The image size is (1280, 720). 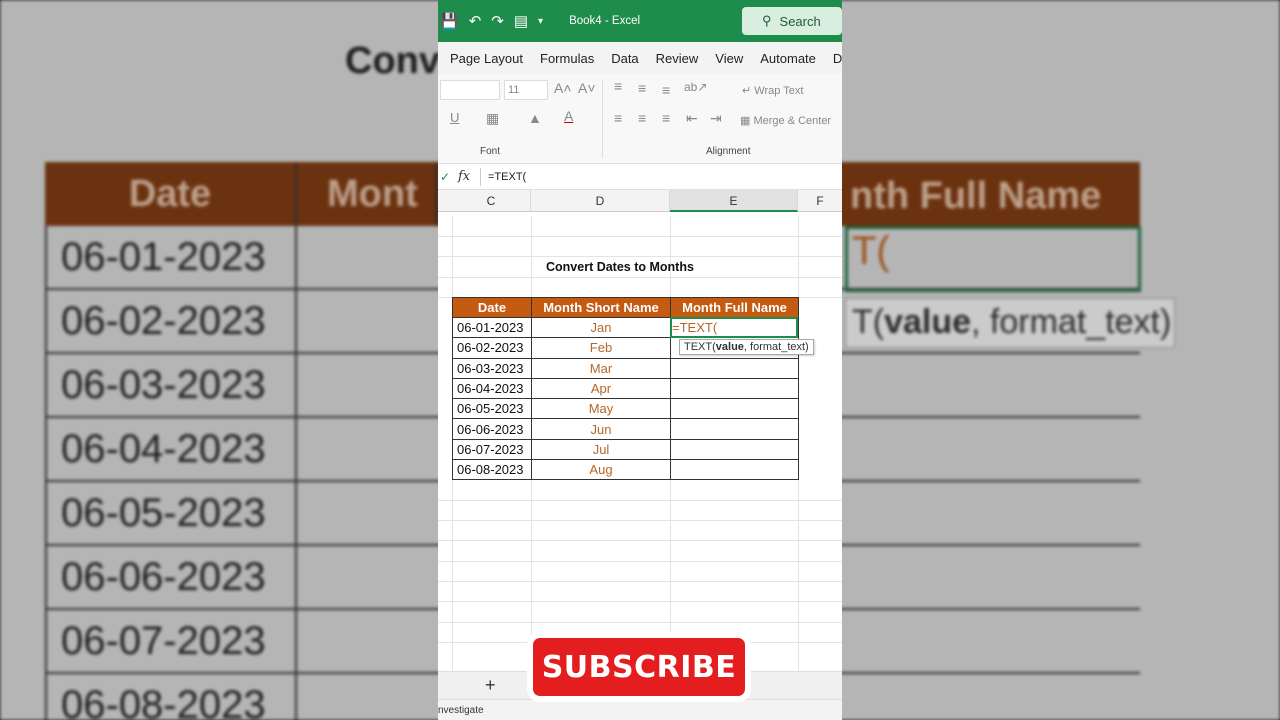 I want to click on font-color-icon: A, so click(x=568, y=116).